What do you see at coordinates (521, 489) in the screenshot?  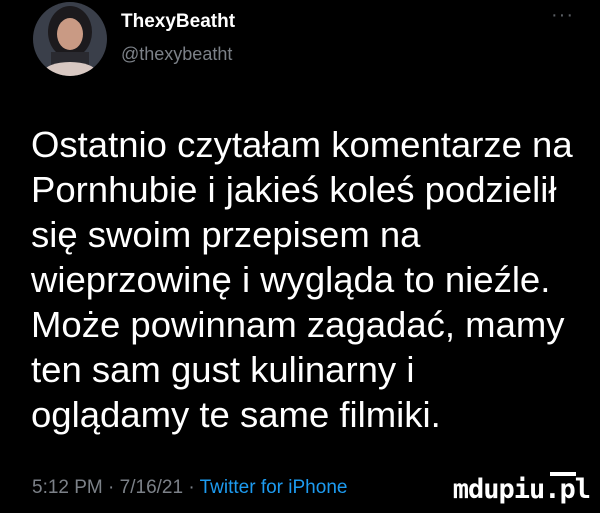 I see `watermark: mdupiu.pl` at bounding box center [521, 489].